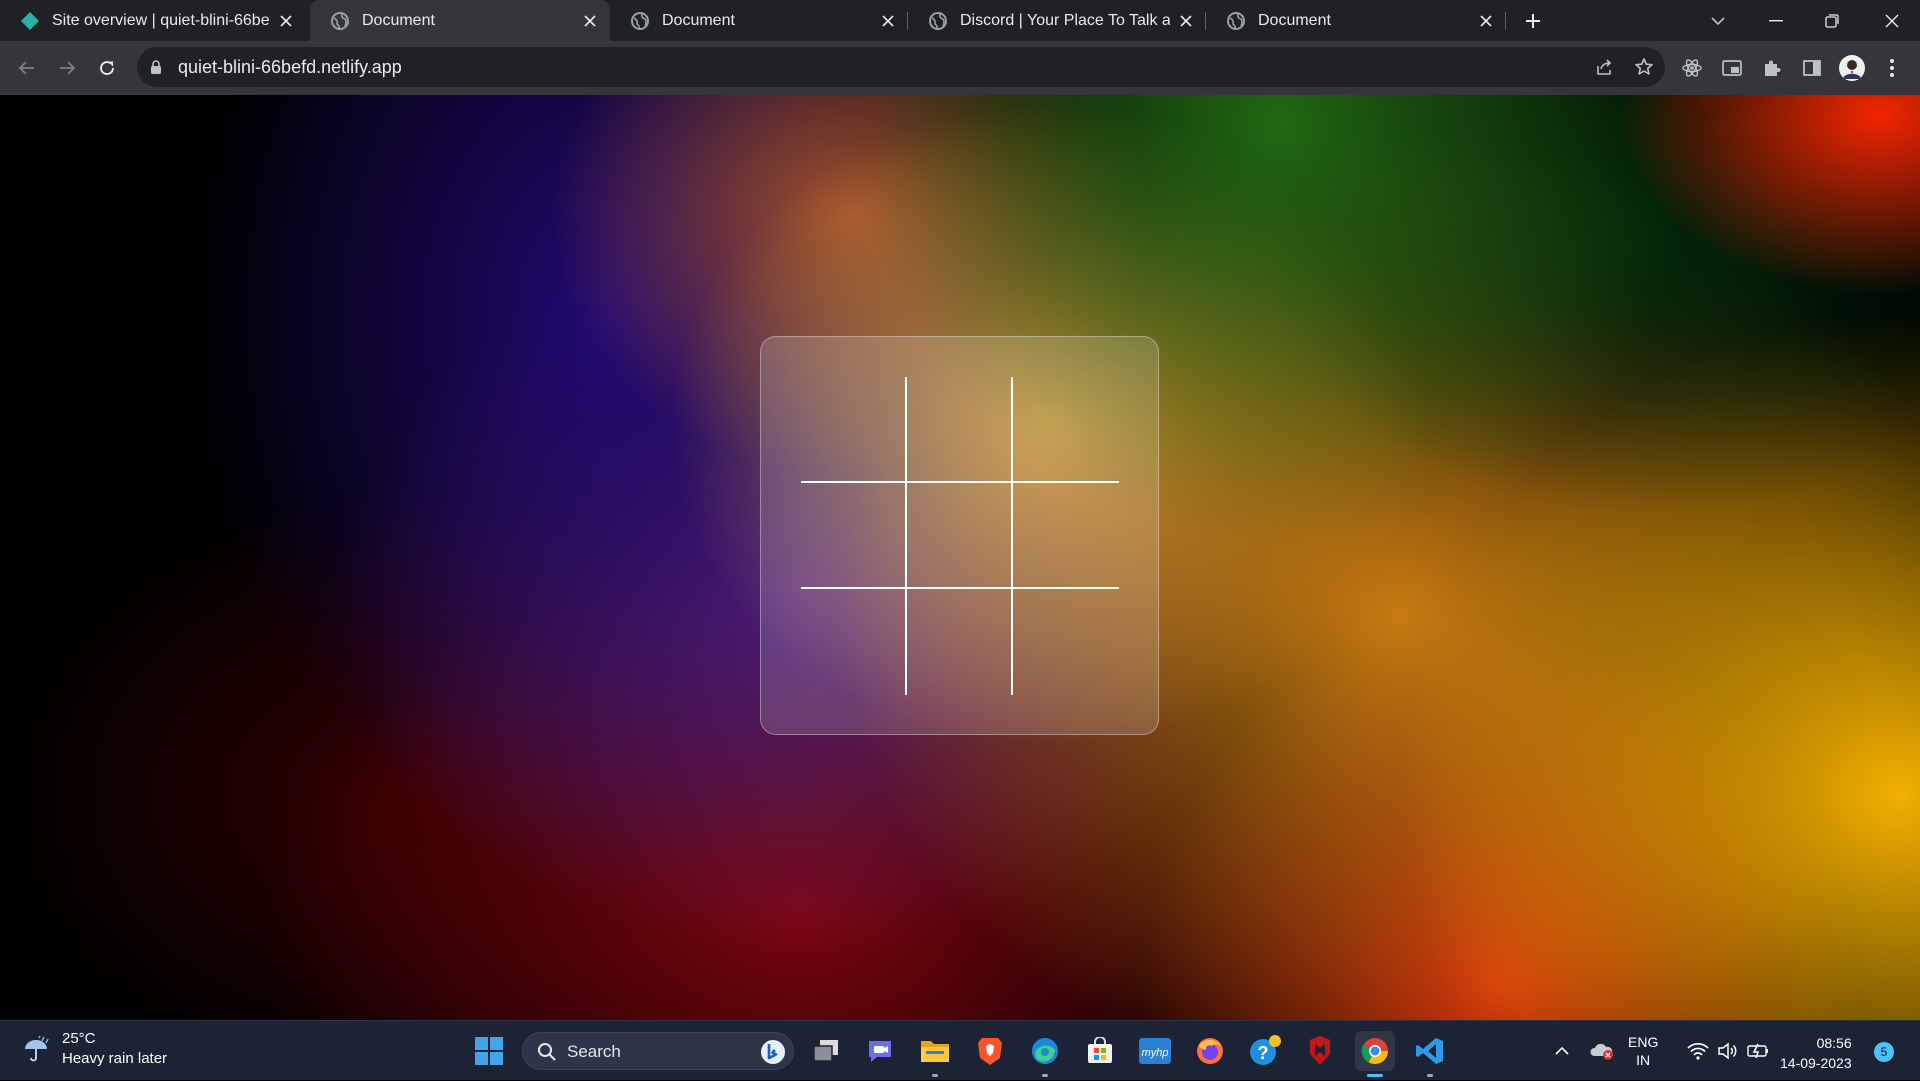 The height and width of the screenshot is (1081, 1920). Describe the element at coordinates (460, 20) in the screenshot. I see `tab-document-active: Document` at that location.